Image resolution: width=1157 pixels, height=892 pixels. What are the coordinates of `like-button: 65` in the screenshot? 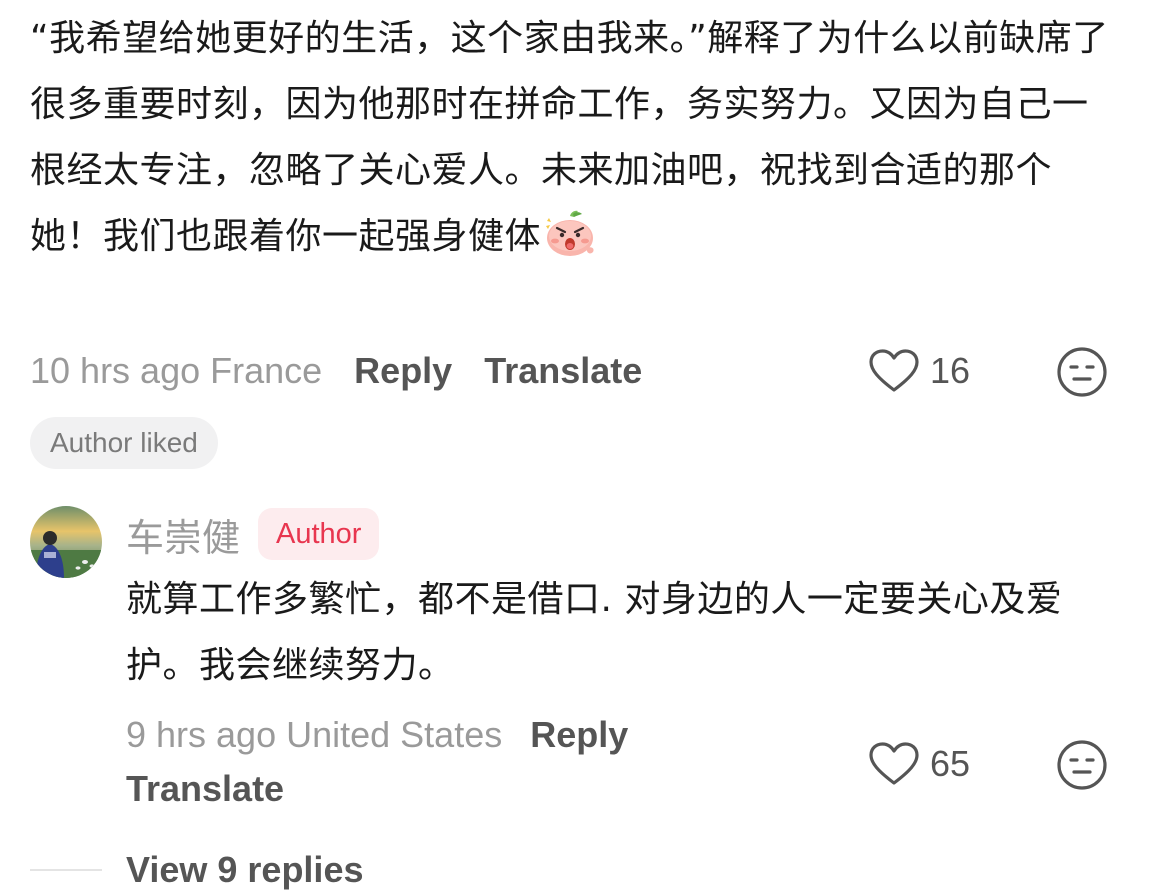 It's located at (919, 764).